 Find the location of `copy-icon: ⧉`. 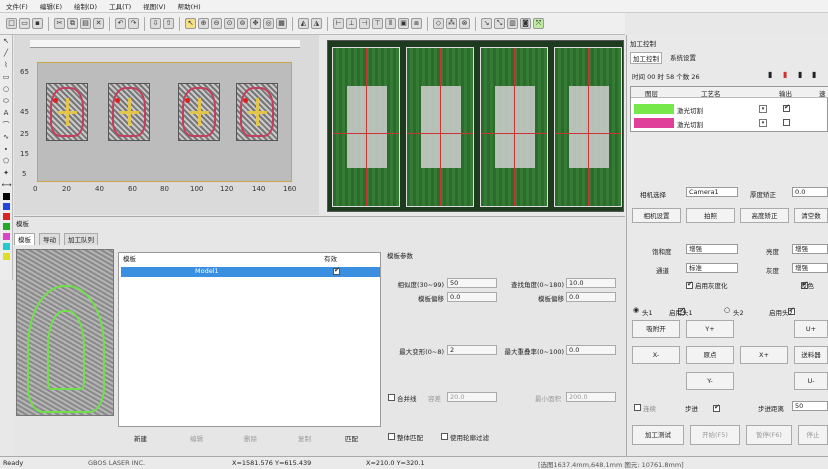

copy-icon: ⧉ is located at coordinates (72, 23).